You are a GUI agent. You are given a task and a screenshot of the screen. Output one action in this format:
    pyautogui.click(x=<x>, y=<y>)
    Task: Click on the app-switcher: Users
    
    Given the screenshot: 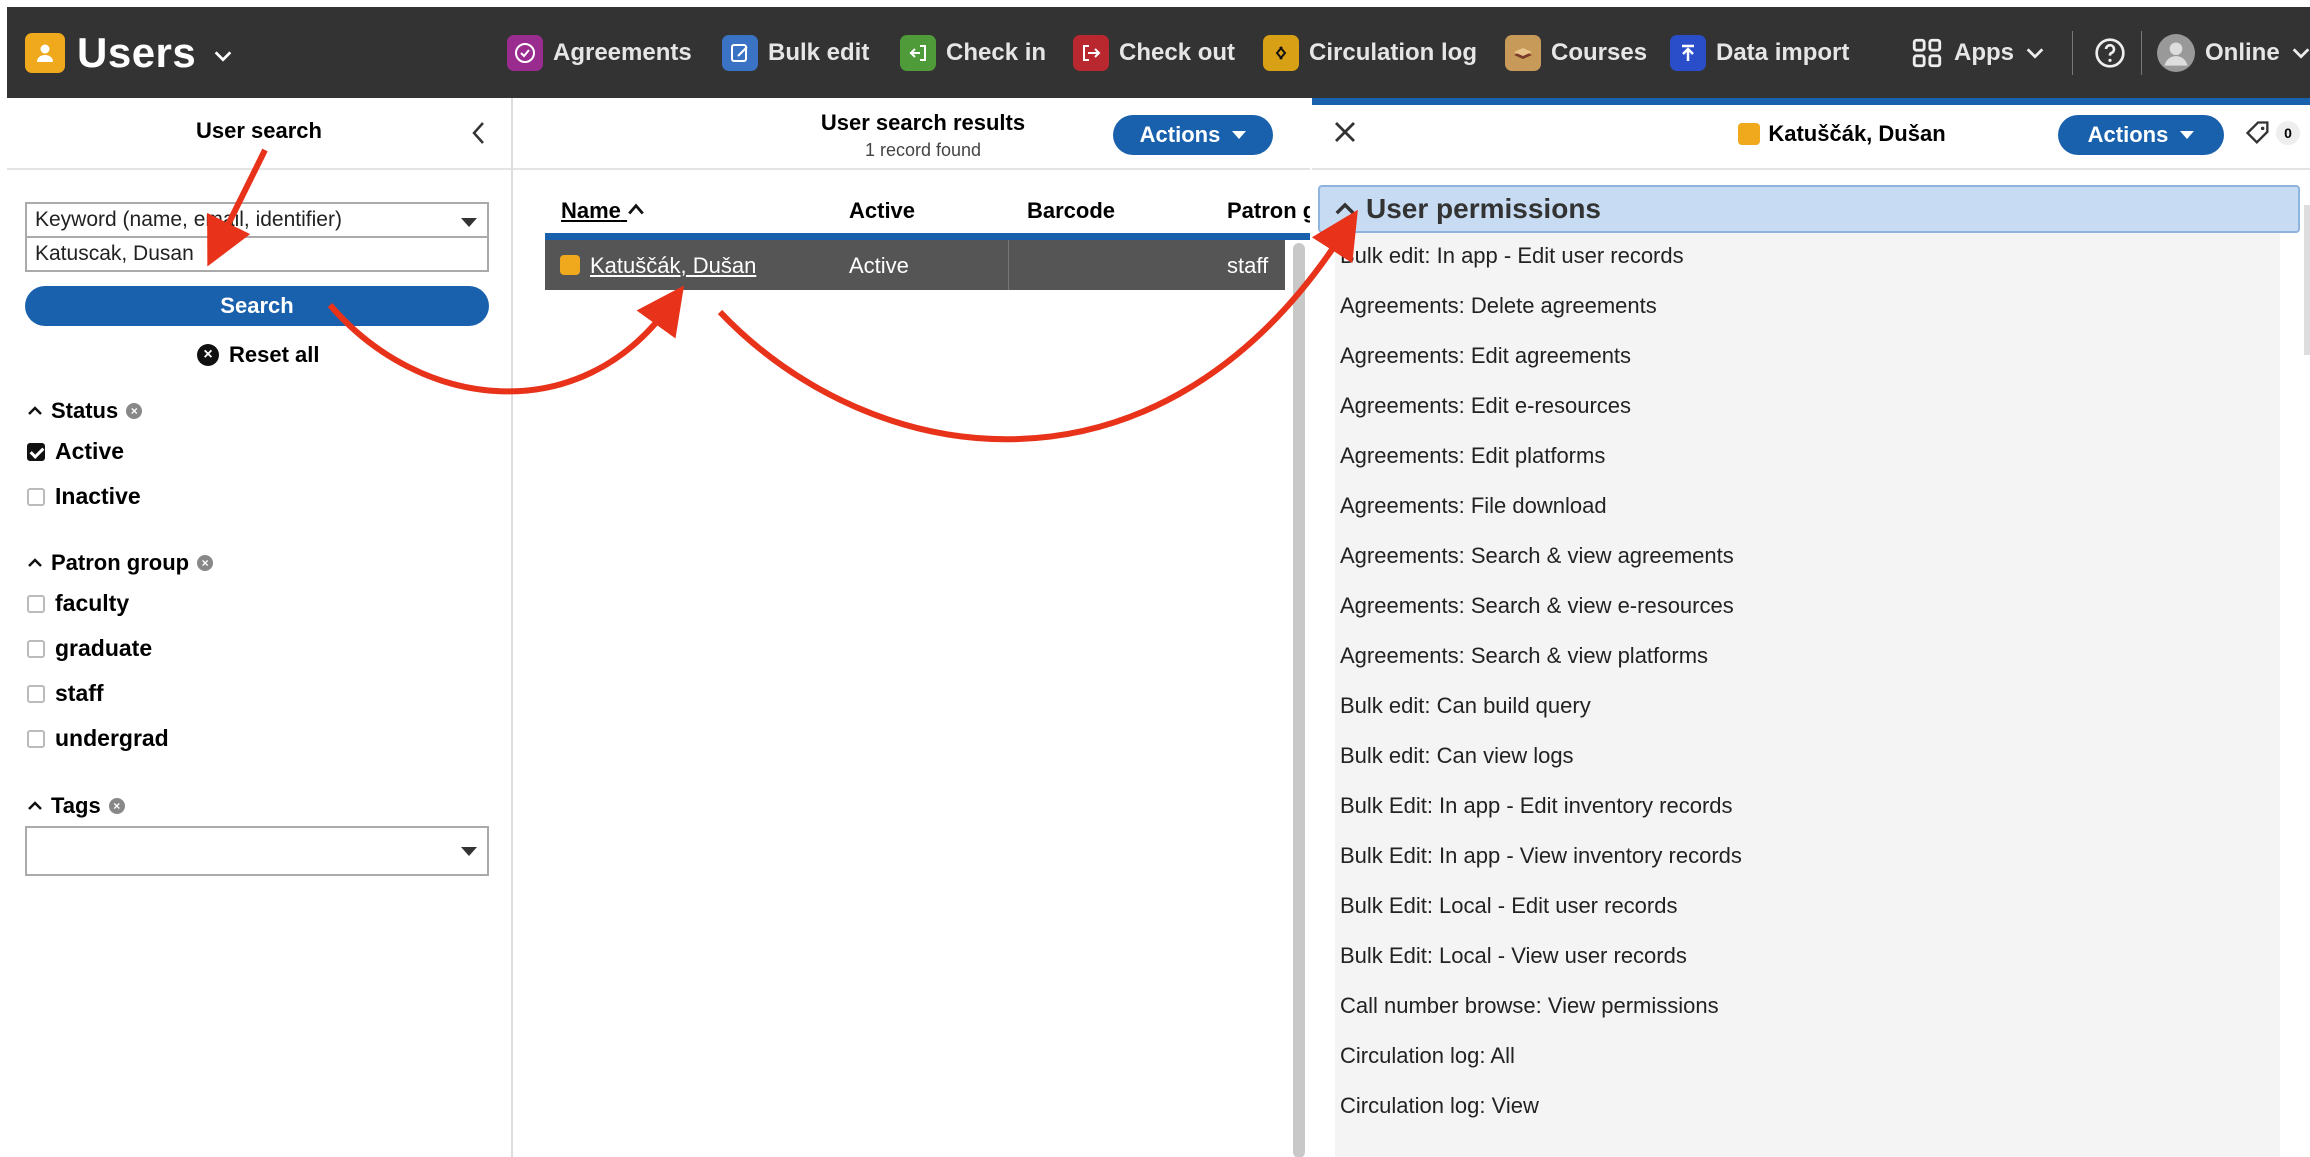 What is the action you would take?
    pyautogui.click(x=129, y=53)
    